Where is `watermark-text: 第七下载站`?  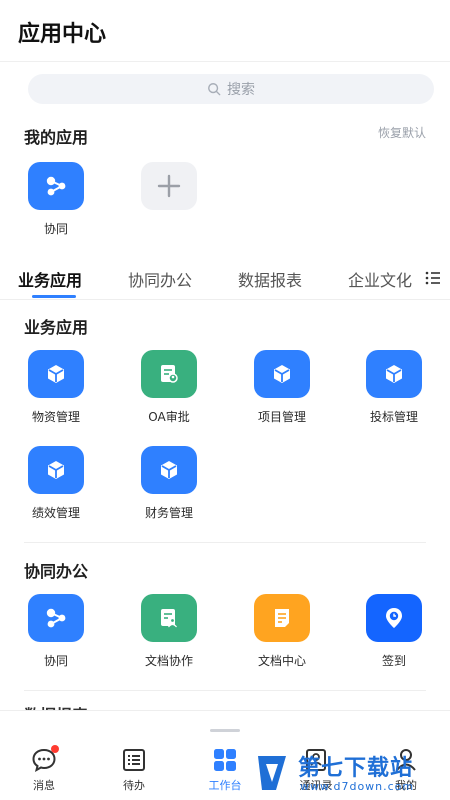 watermark-text: 第七下载站 is located at coordinates (356, 768).